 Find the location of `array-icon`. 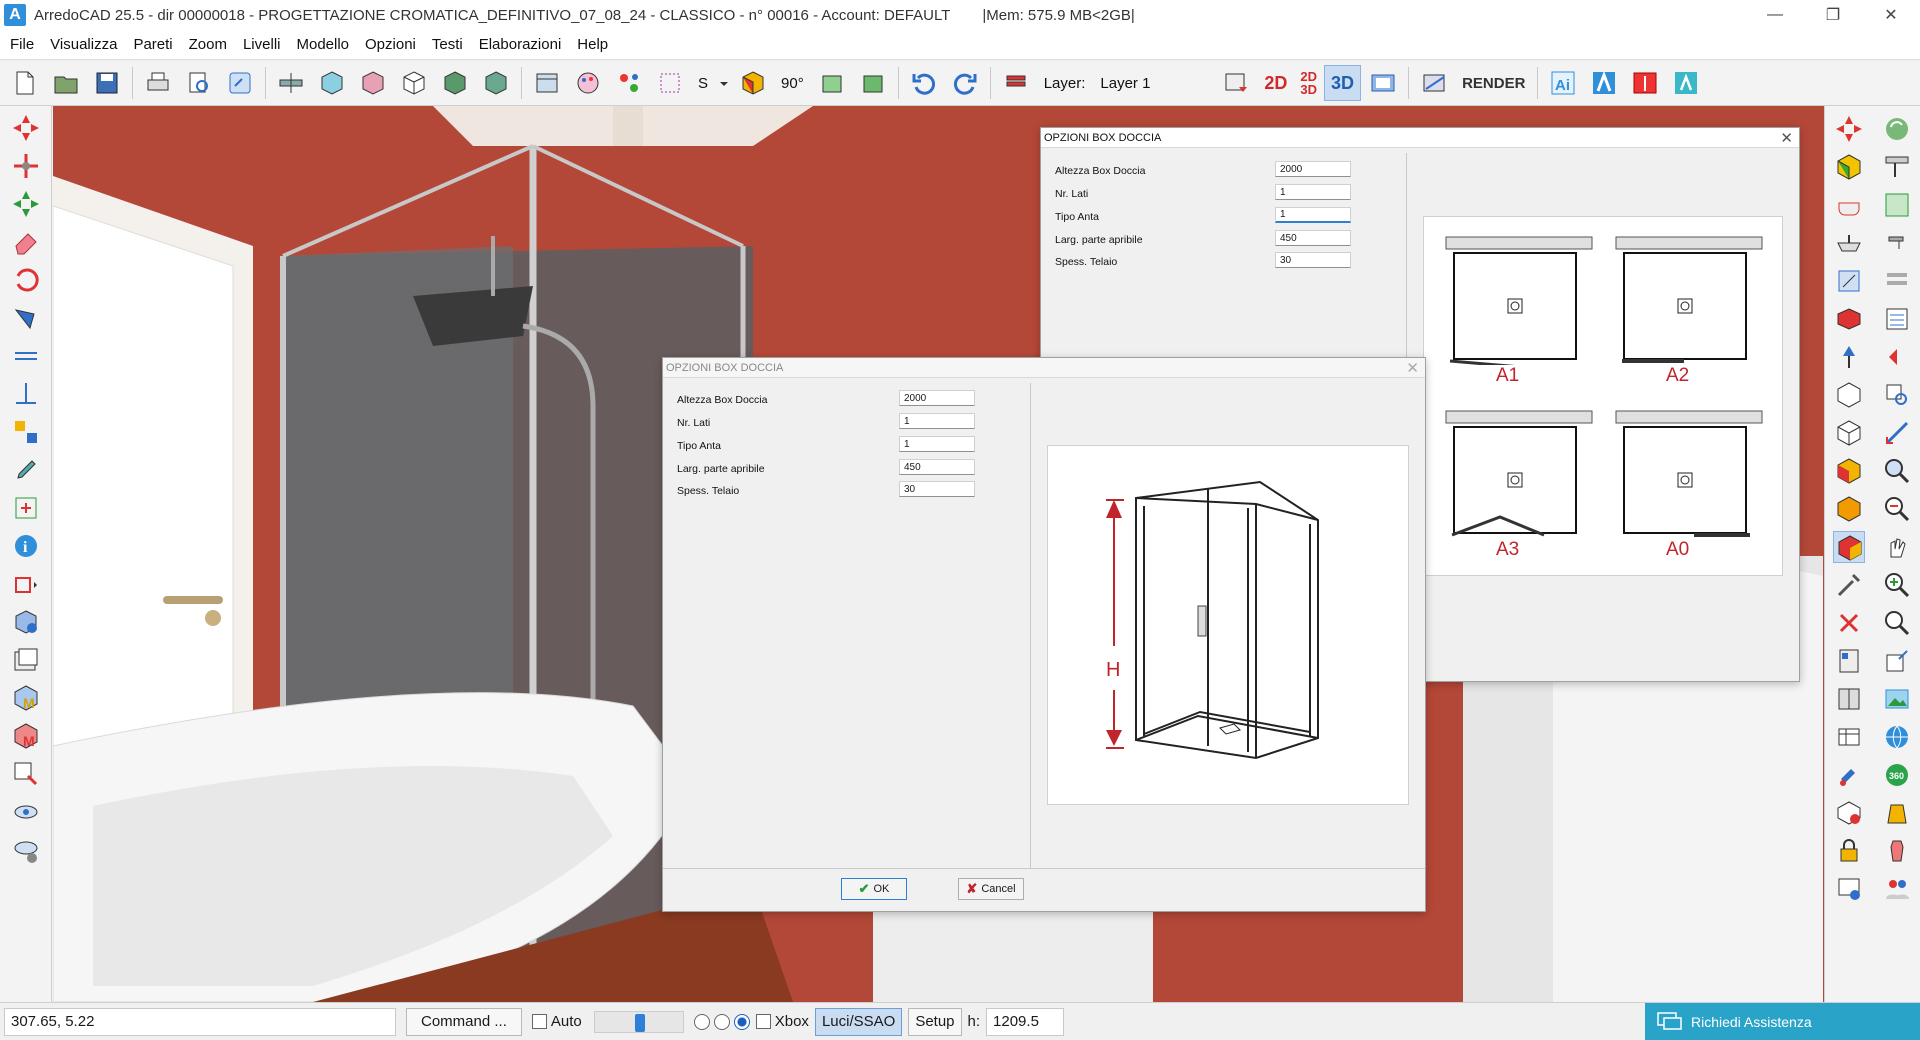

array-icon is located at coordinates (26, 432).